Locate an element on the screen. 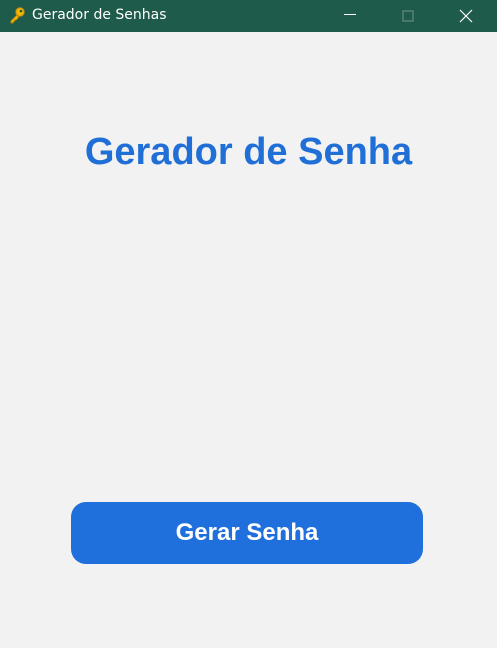 The width and height of the screenshot is (497, 648). generate-password-button: Gerar Senha is located at coordinates (247, 533).